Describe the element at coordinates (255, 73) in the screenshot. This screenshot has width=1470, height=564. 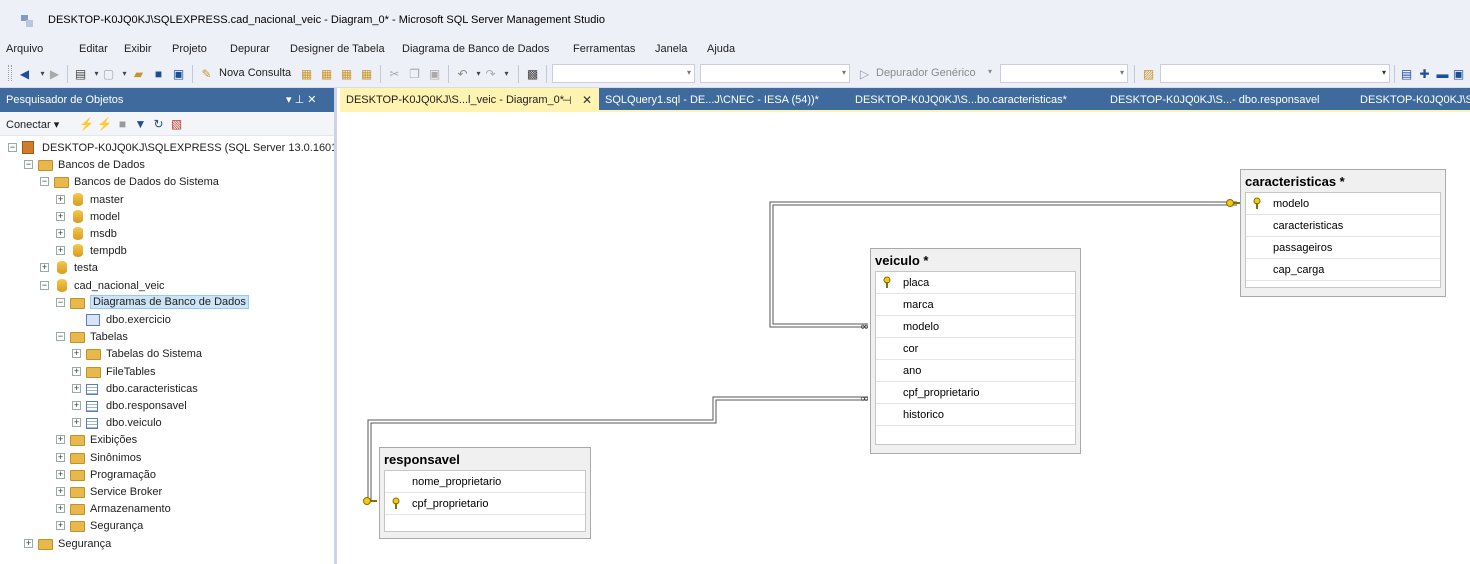
I see `new-query-button: Nova Consulta` at that location.